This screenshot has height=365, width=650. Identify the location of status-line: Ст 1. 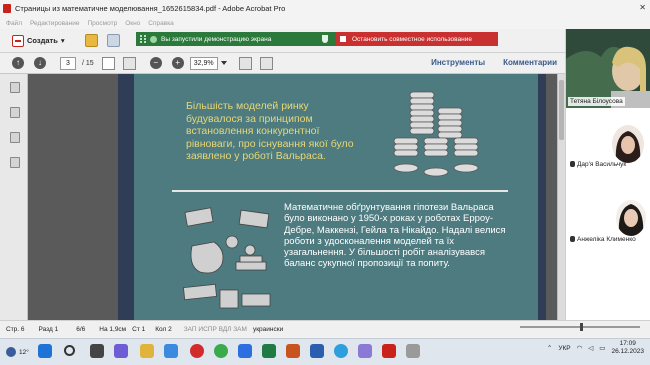
(139, 329).